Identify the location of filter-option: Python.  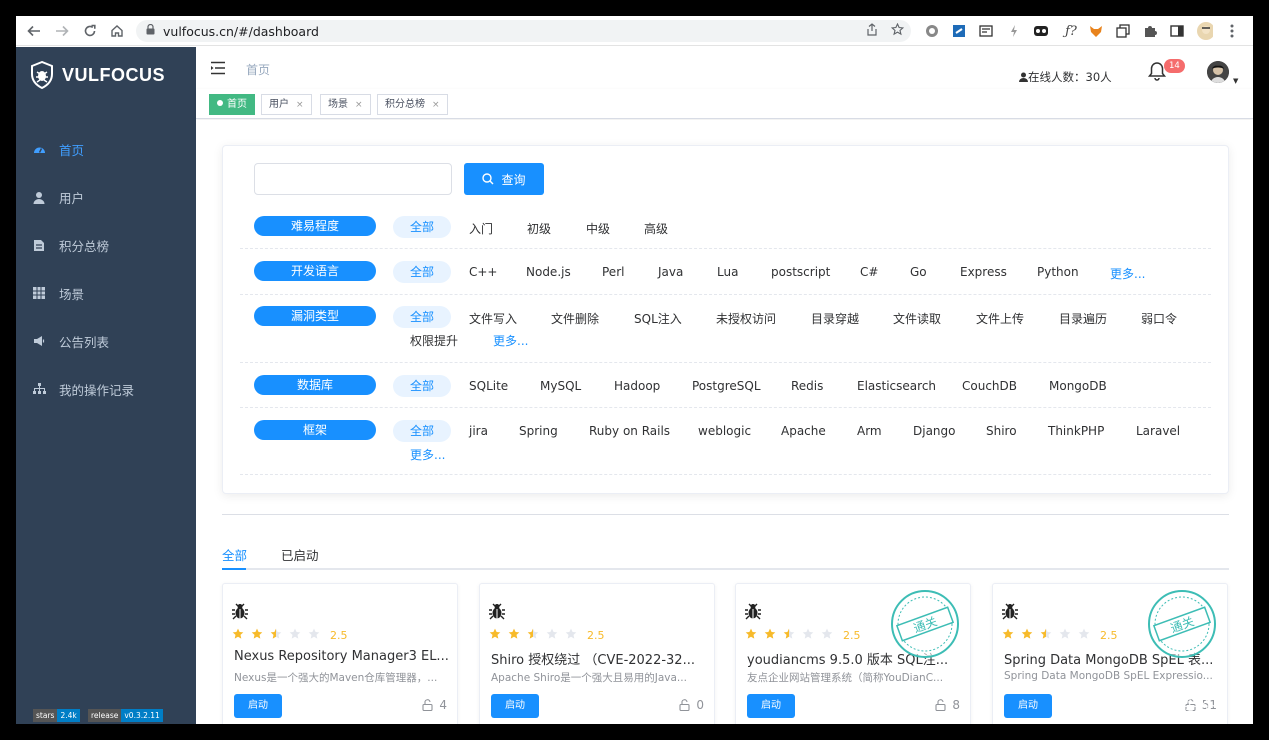
(1058, 272).